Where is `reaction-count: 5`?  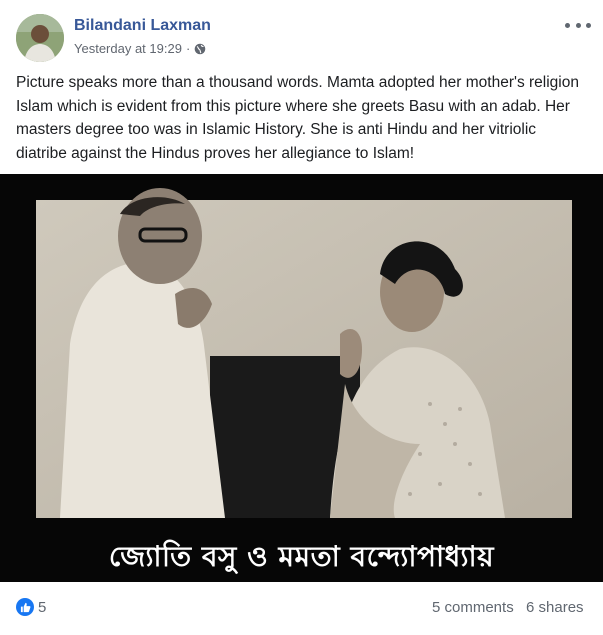 reaction-count: 5 is located at coordinates (42, 607).